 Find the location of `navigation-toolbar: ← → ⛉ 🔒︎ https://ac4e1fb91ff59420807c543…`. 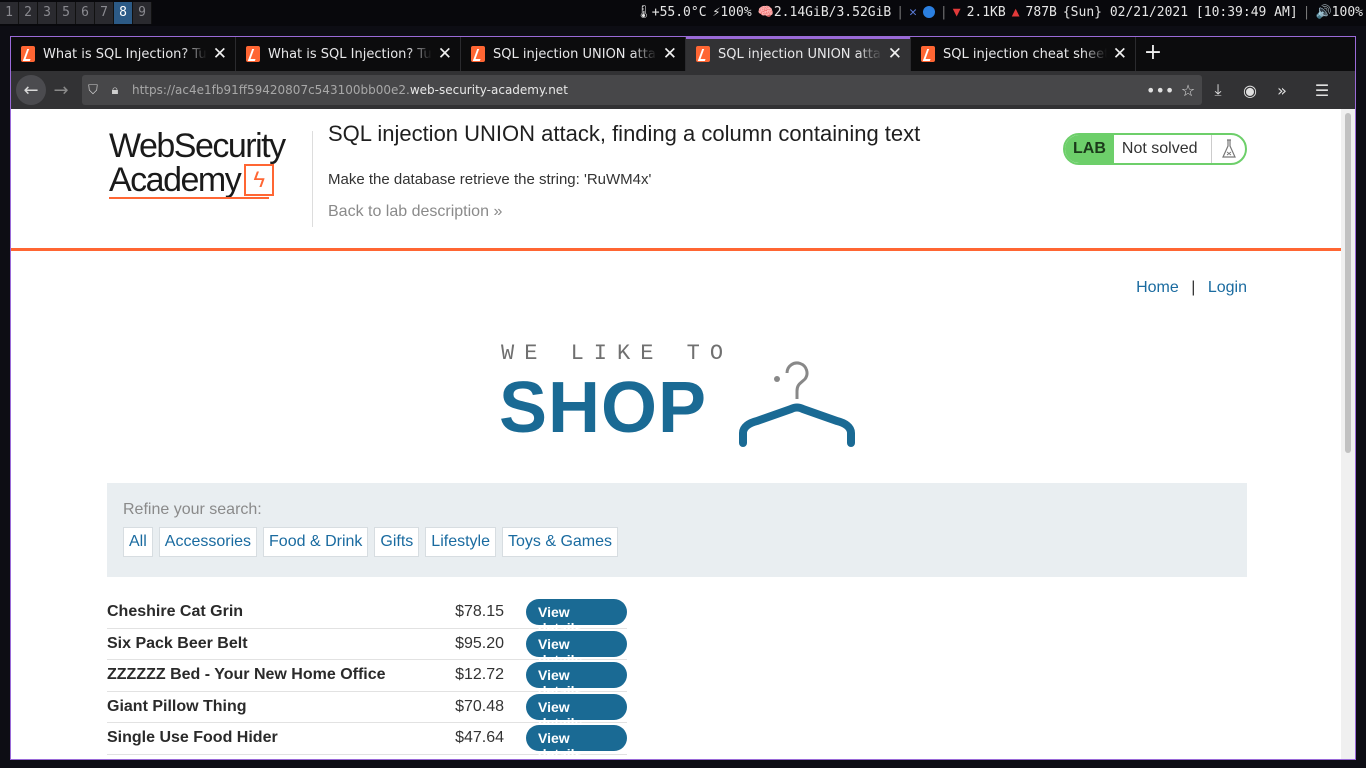

navigation-toolbar: ← → ⛉ 🔒︎ https://ac4e1fb91ff59420807c543… is located at coordinates (683, 90).